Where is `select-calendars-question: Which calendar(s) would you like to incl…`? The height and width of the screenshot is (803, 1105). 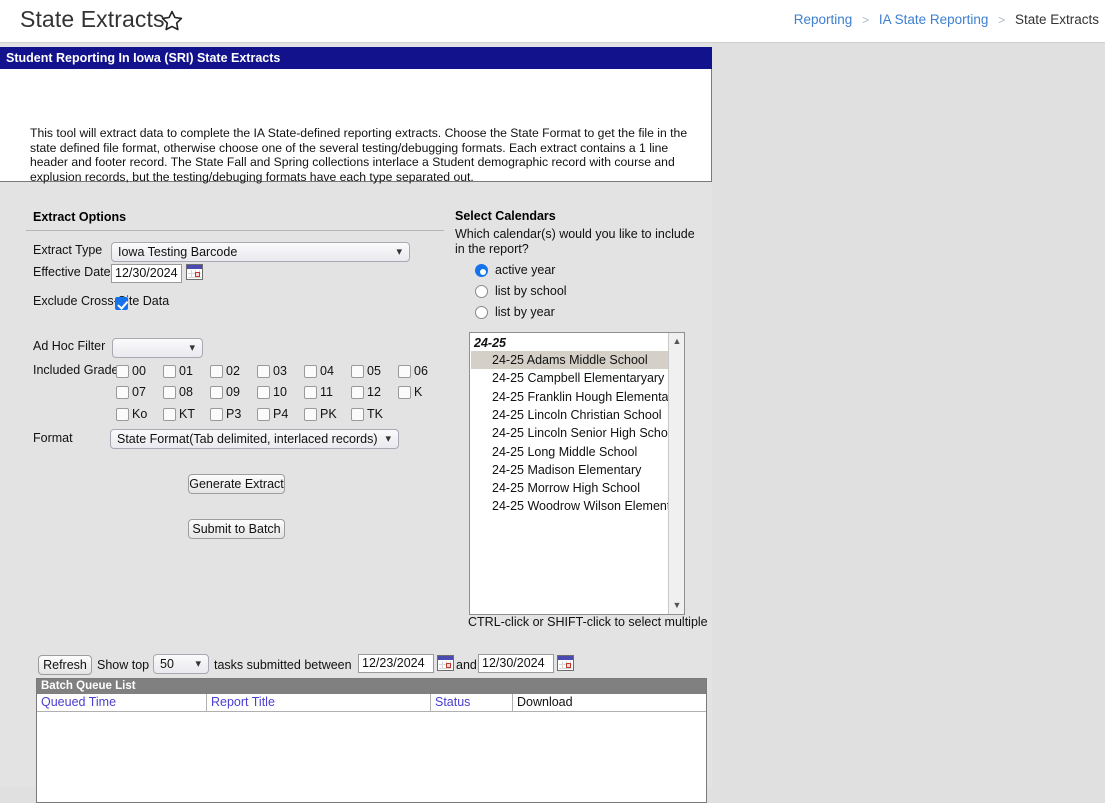
select-calendars-question: Which calendar(s) would you like to incl… is located at coordinates (575, 241).